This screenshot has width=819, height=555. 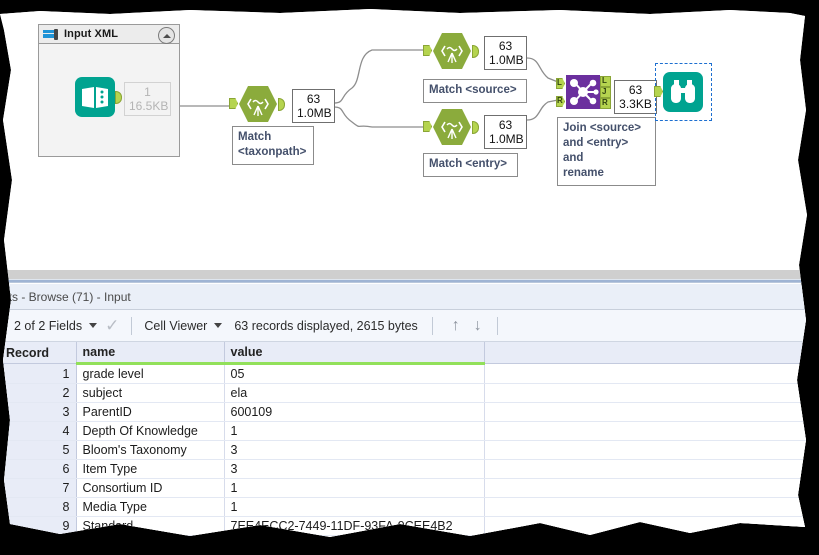 What do you see at coordinates (48, 325) in the screenshot?
I see `fields-label: 2 of 2 Fields` at bounding box center [48, 325].